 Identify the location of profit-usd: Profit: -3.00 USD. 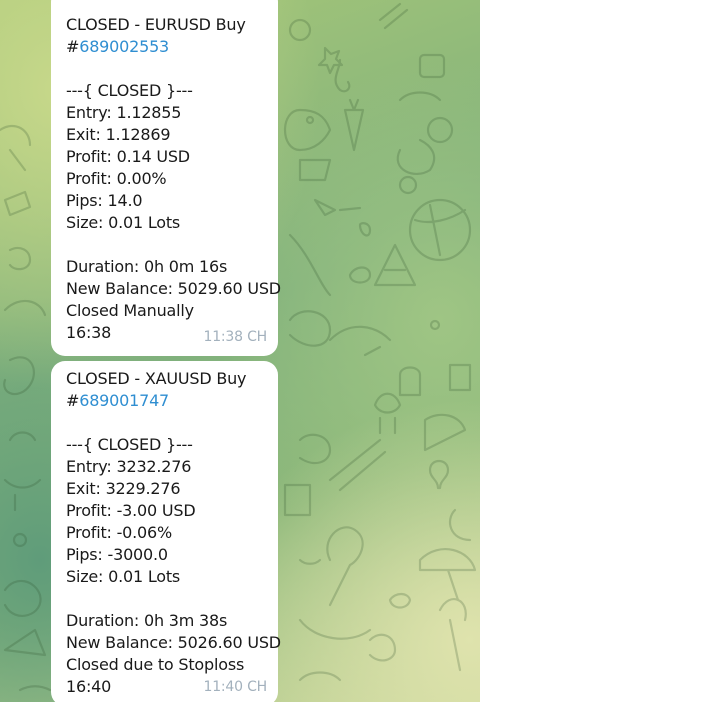
(131, 510).